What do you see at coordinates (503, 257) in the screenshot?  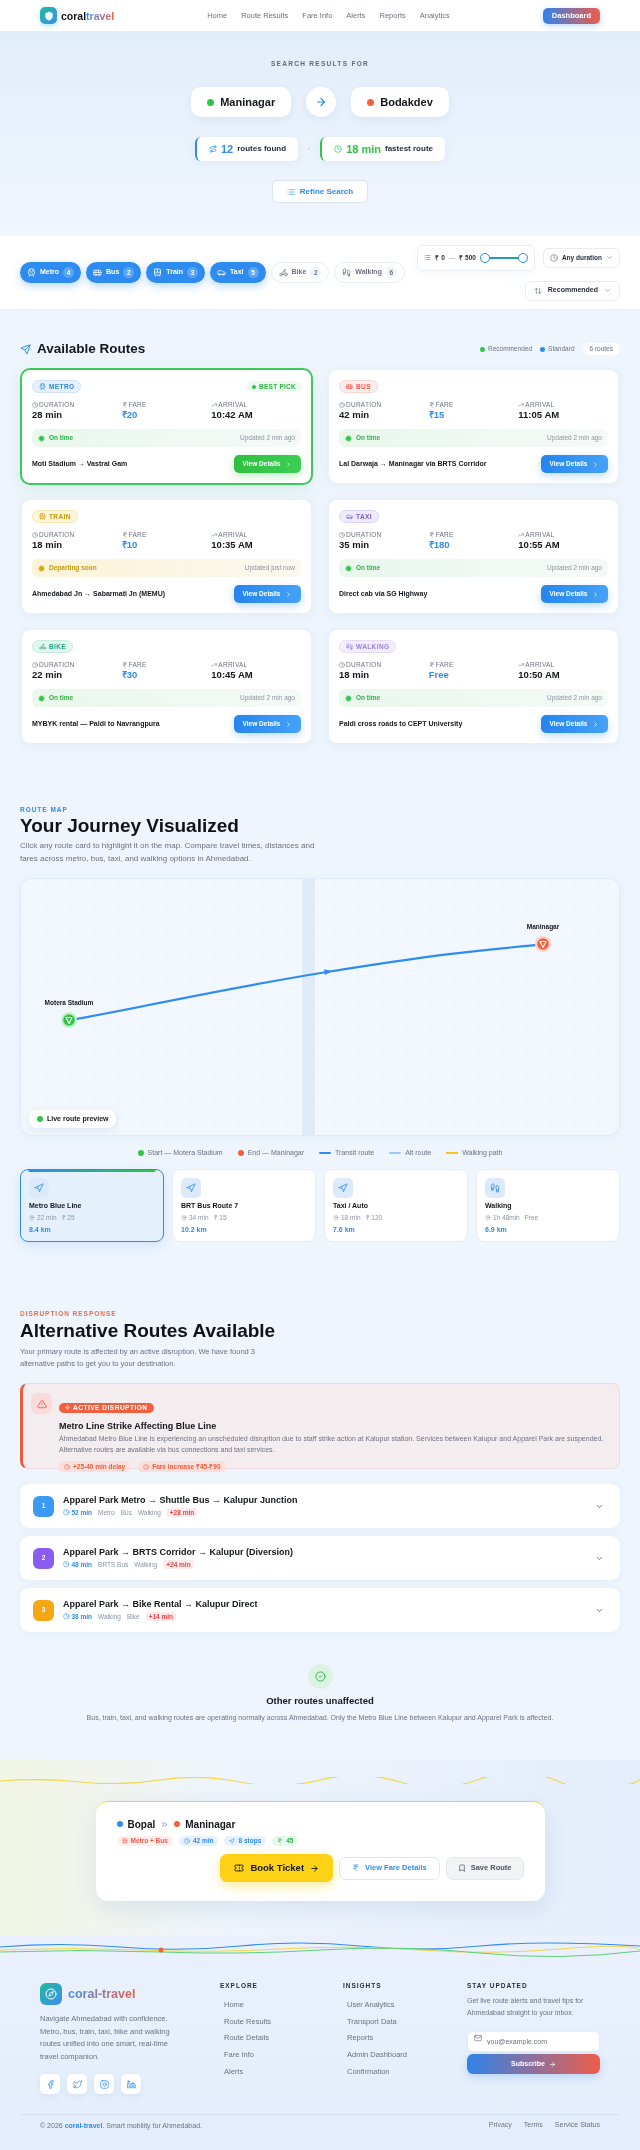 I see `price-slider` at bounding box center [503, 257].